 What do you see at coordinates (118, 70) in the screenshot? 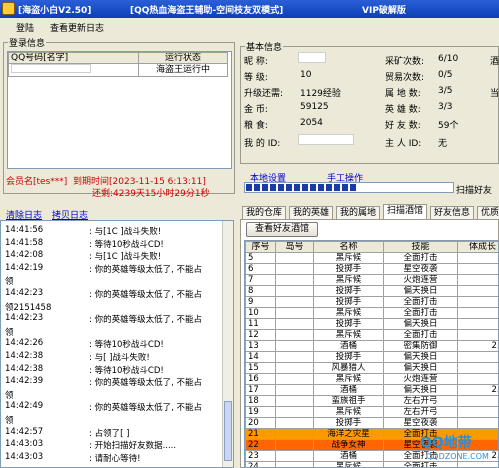
I see `login-row: 海盗王运行中` at bounding box center [118, 70].